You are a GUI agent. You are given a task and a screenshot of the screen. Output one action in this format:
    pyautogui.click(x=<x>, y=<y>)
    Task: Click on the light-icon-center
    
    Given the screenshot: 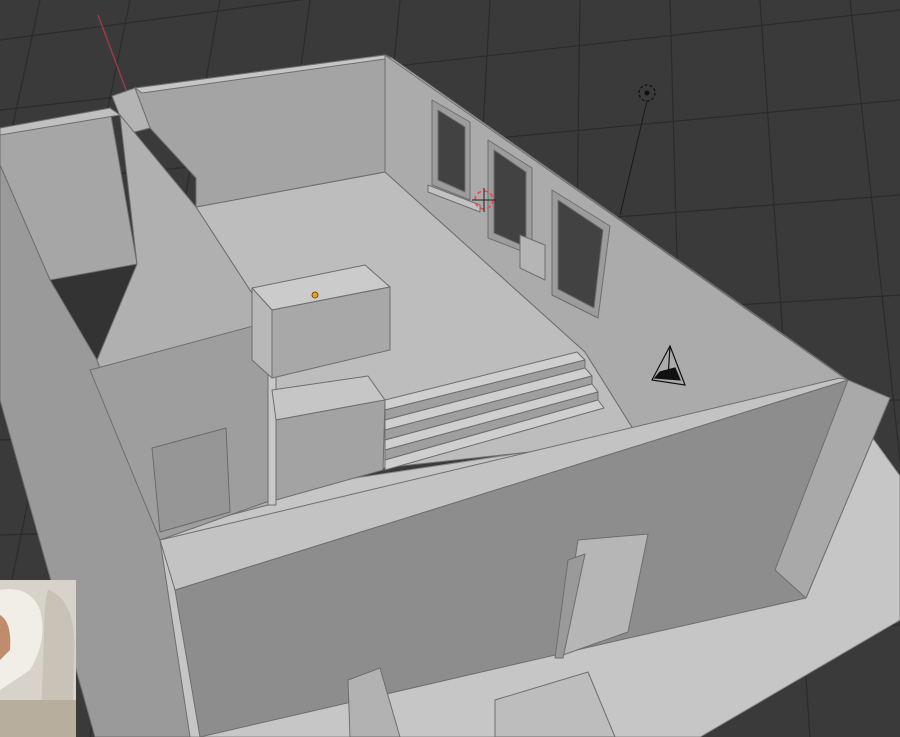 What is the action you would take?
    pyautogui.click(x=647, y=93)
    